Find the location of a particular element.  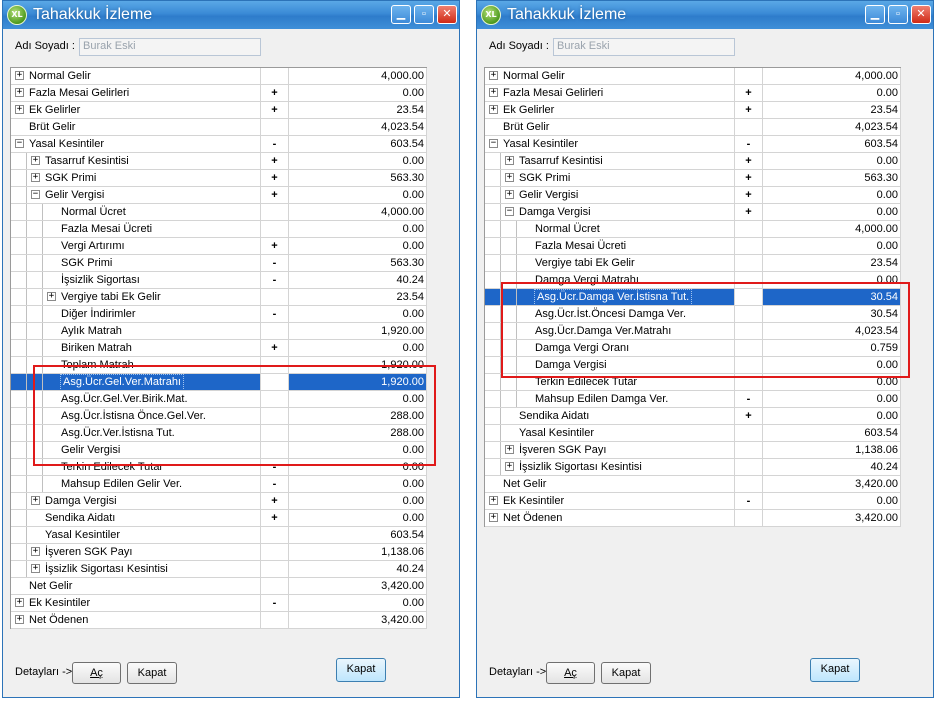

row-sign-cell: + is located at coordinates (275, 161).